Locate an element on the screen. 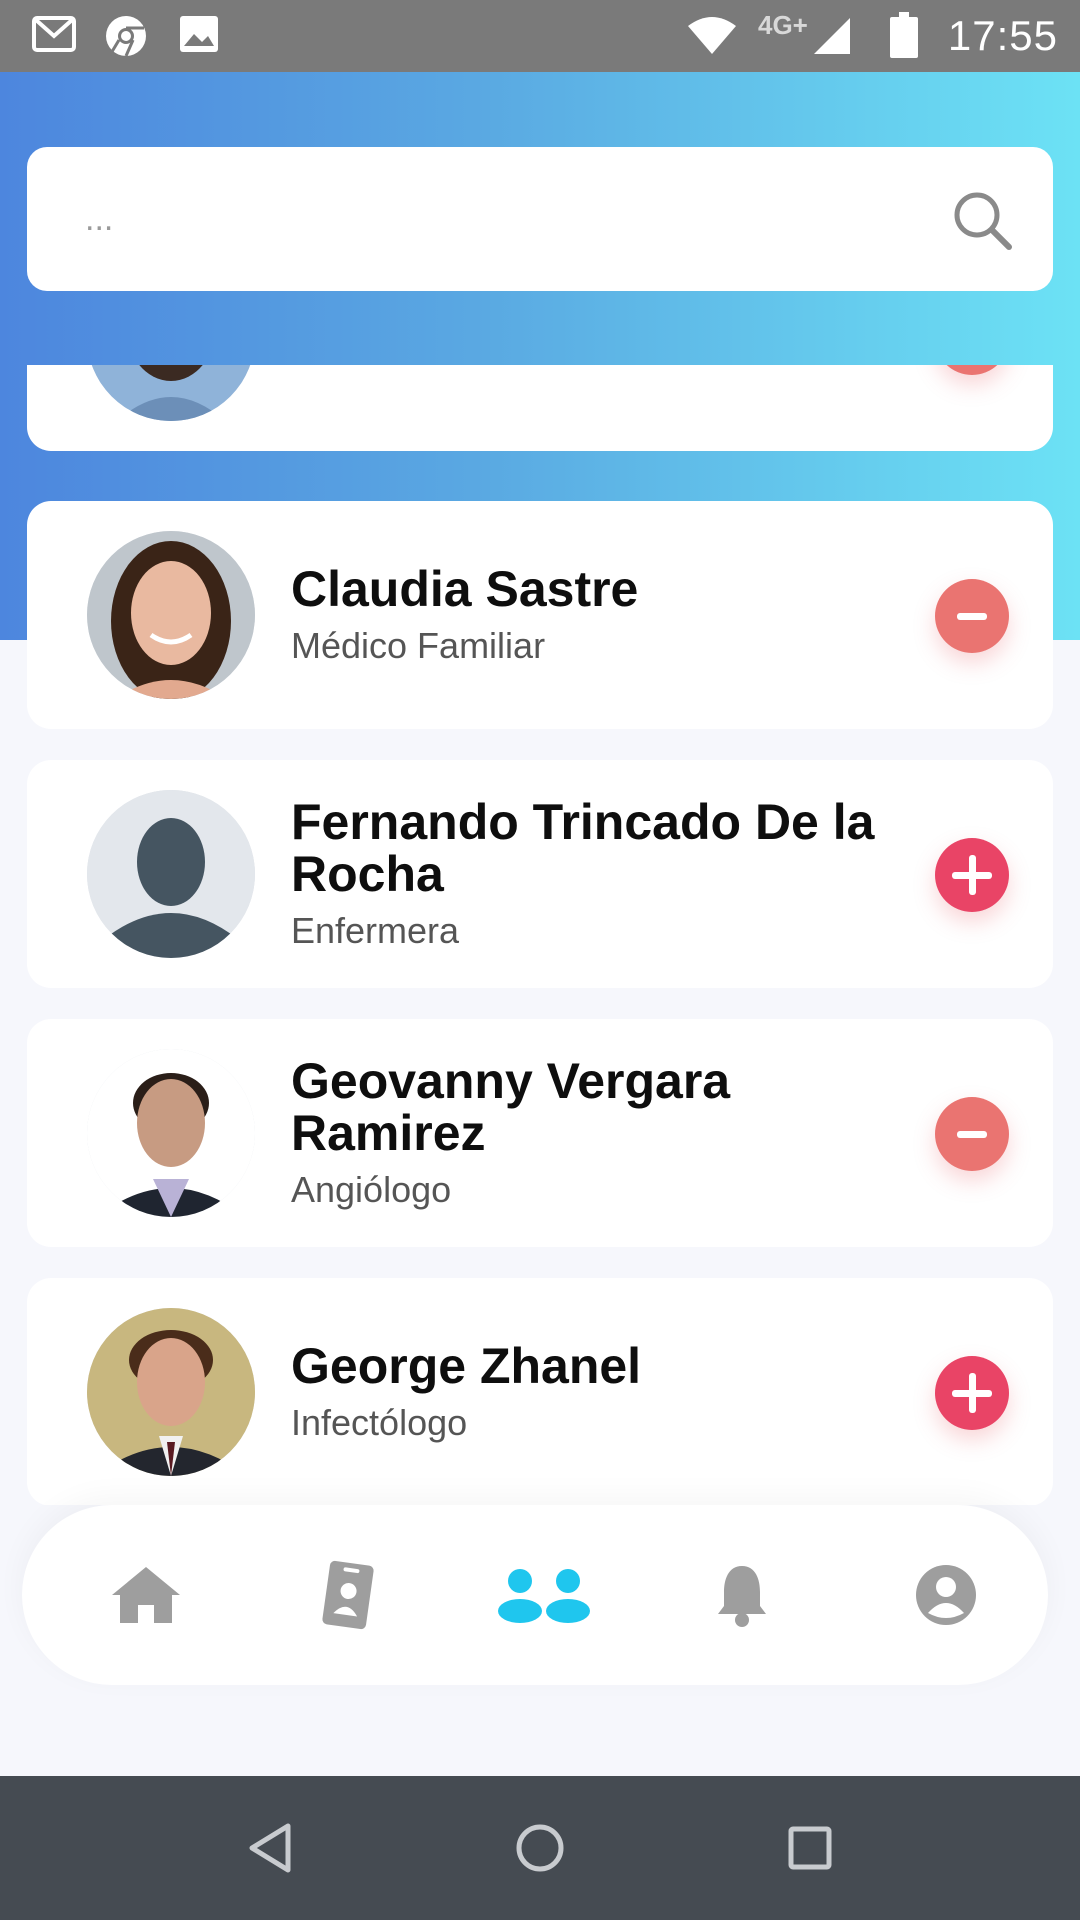  contact-info: Claudia Sastre Médico Familiar is located at coordinates (607, 615).